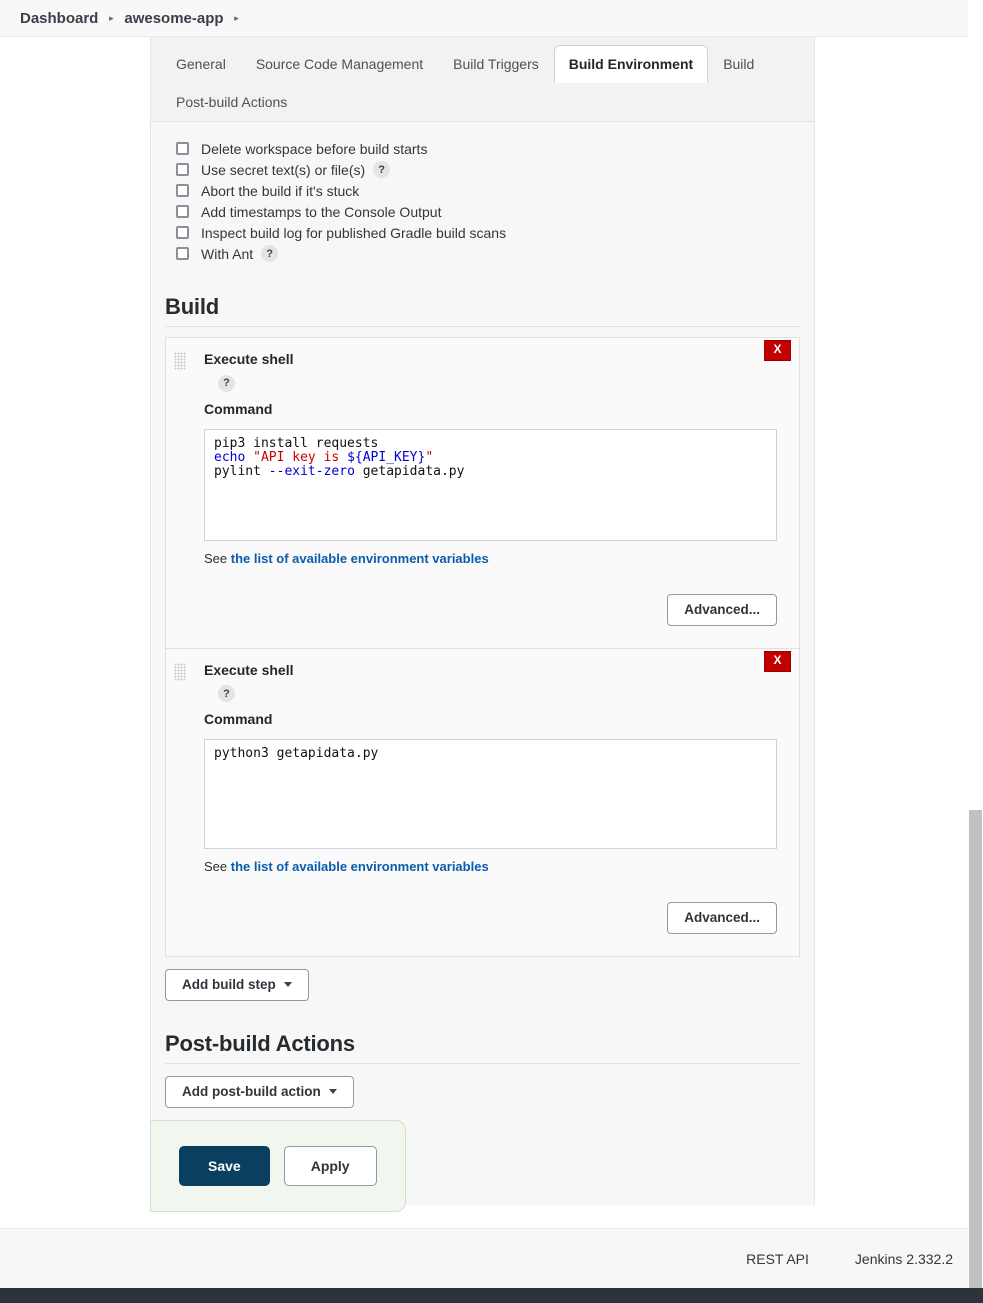  I want to click on checkbox-label: Use secret text(s) or file(s), so click(283, 169).